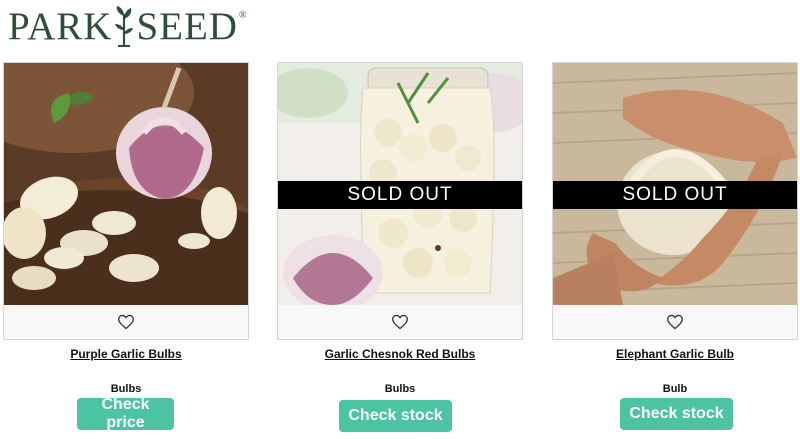 This screenshot has height=439, width=800. I want to click on sprout-icon, so click(124, 26).